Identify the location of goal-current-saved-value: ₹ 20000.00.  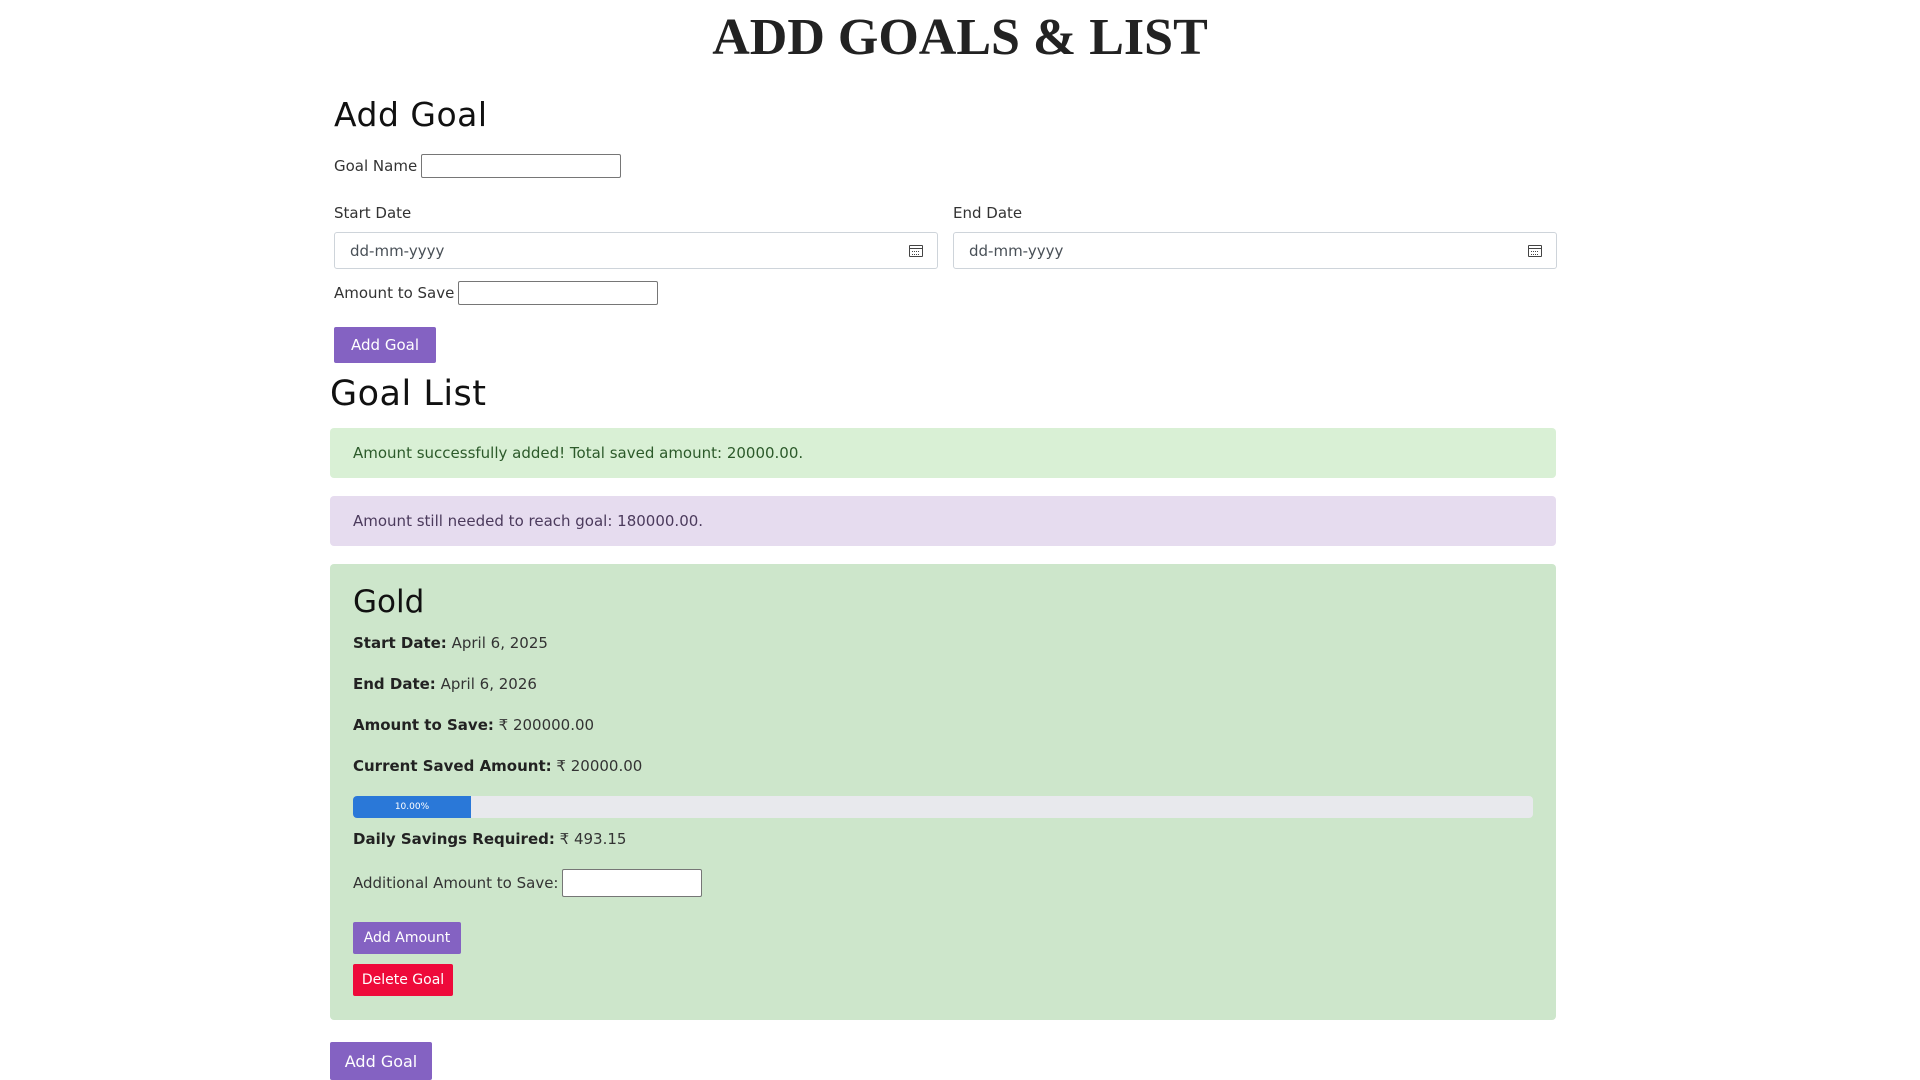
(599, 766).